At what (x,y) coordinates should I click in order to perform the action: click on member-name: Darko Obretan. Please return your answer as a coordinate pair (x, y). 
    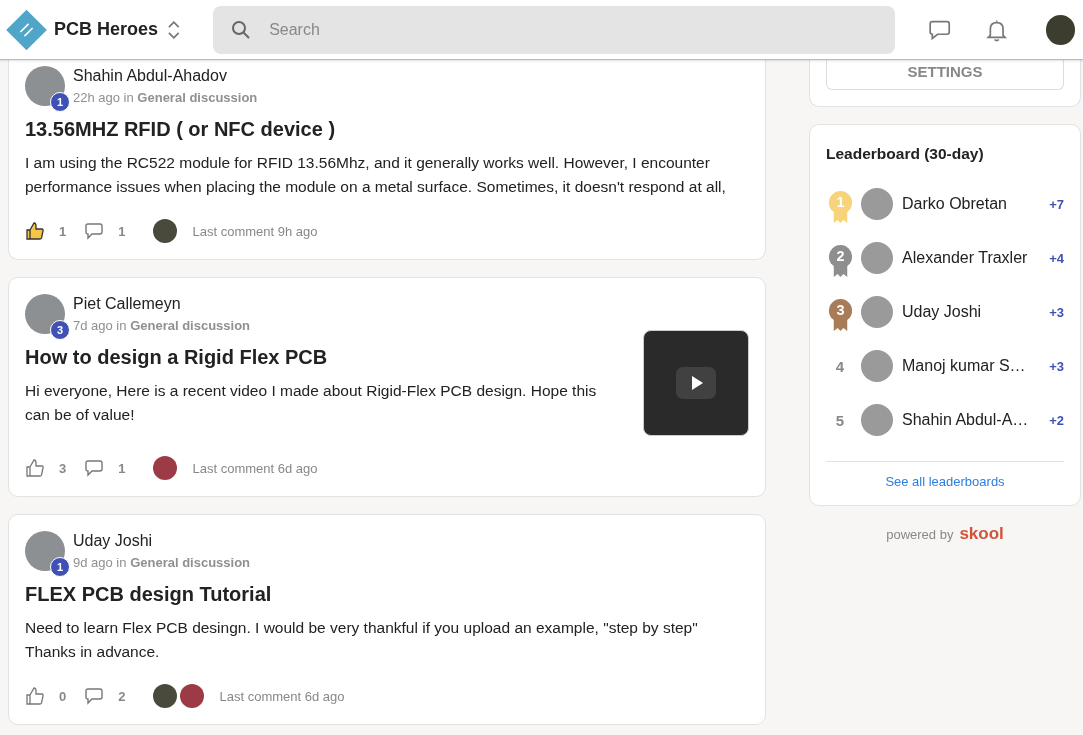
    Looking at the image, I should click on (976, 204).